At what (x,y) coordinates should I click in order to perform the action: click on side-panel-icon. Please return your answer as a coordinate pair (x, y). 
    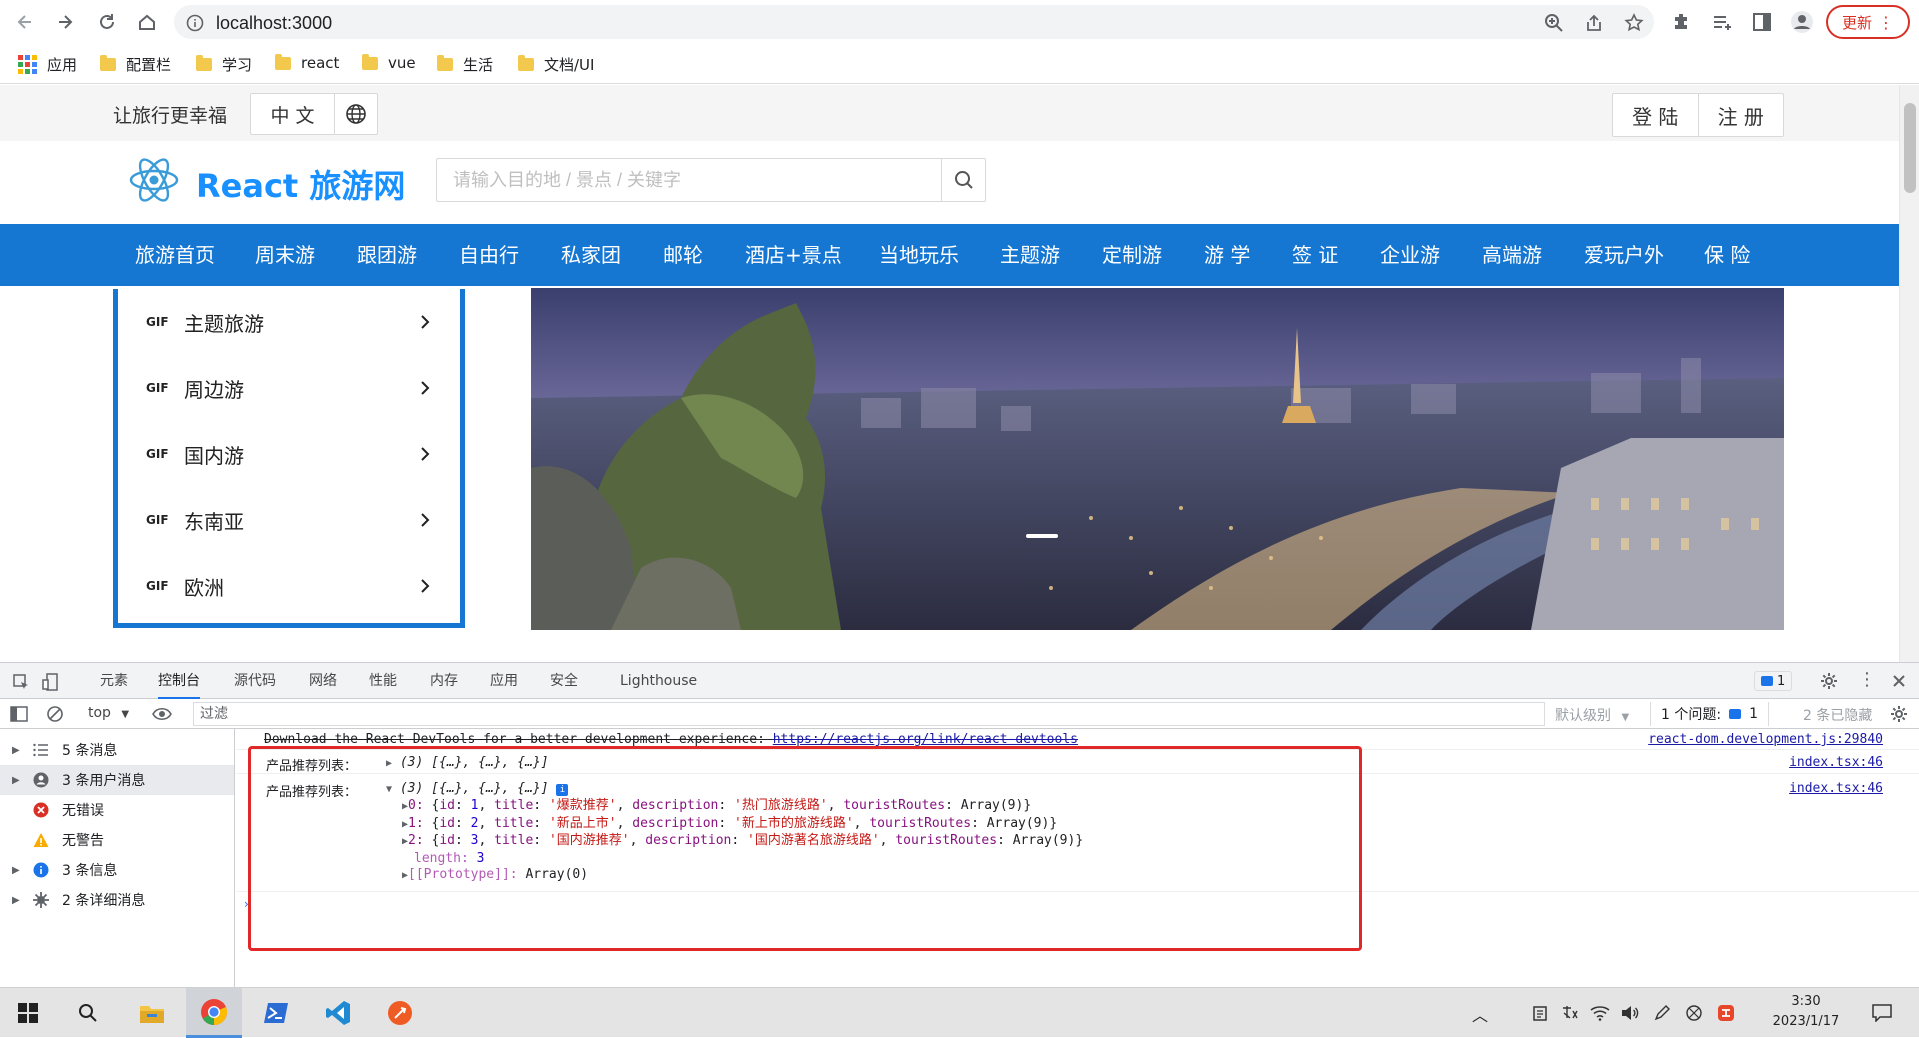
    Looking at the image, I should click on (1762, 22).